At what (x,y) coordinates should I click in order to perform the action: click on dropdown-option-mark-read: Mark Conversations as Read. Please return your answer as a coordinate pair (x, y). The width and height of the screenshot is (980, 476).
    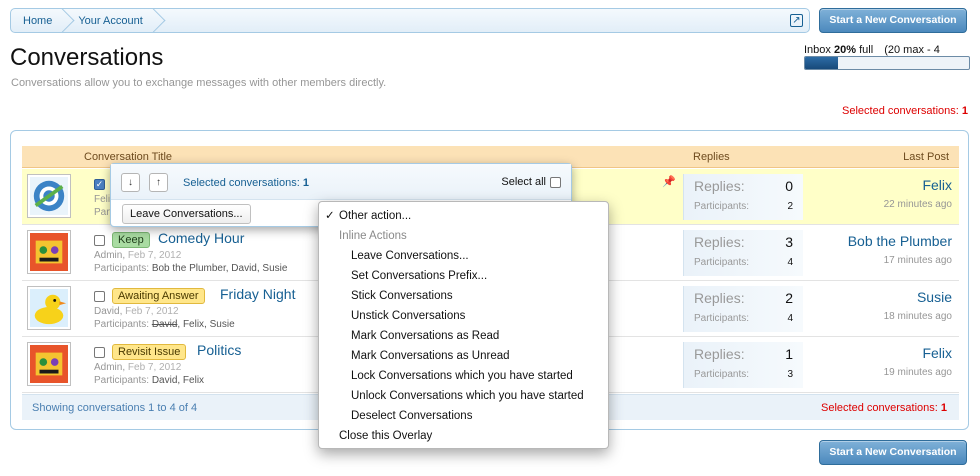
    Looking at the image, I should click on (463, 336).